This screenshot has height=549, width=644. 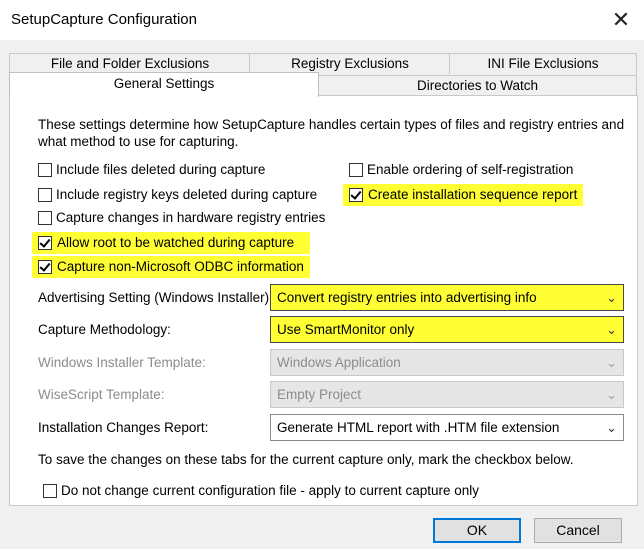 What do you see at coordinates (477, 530) in the screenshot?
I see `ok-button: OK` at bounding box center [477, 530].